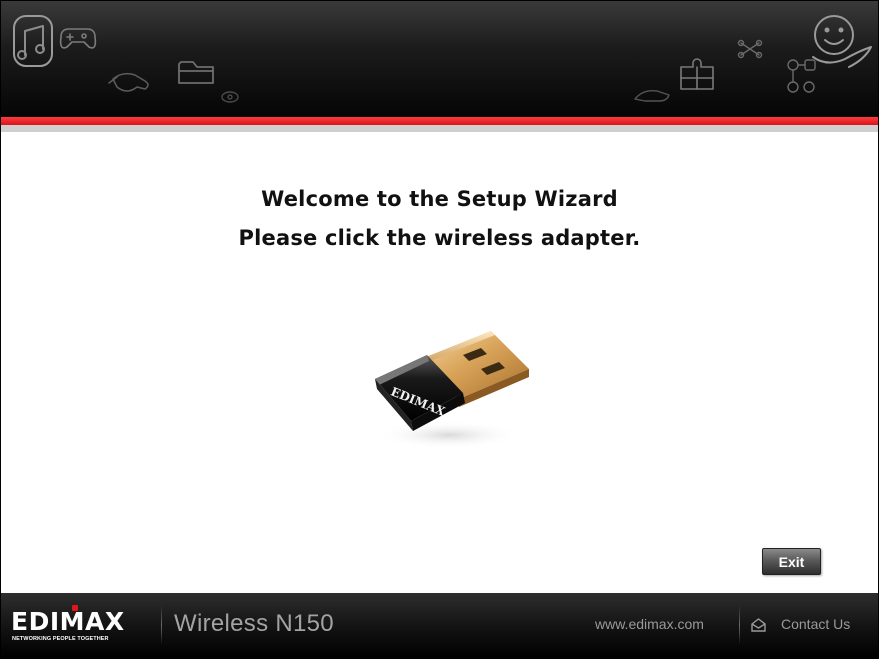  Describe the element at coordinates (439, 199) in the screenshot. I see `welcome-title: Welcome to the Setup Wizard` at that location.